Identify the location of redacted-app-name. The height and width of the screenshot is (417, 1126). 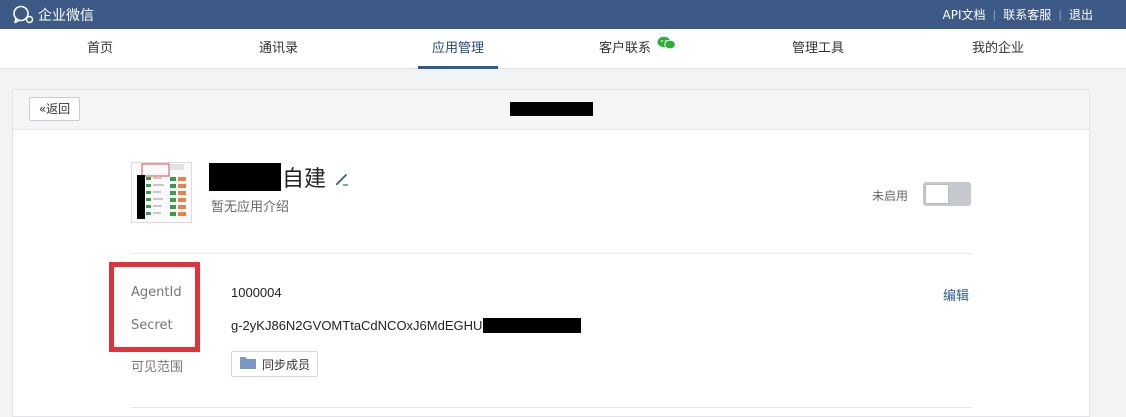
(245, 177).